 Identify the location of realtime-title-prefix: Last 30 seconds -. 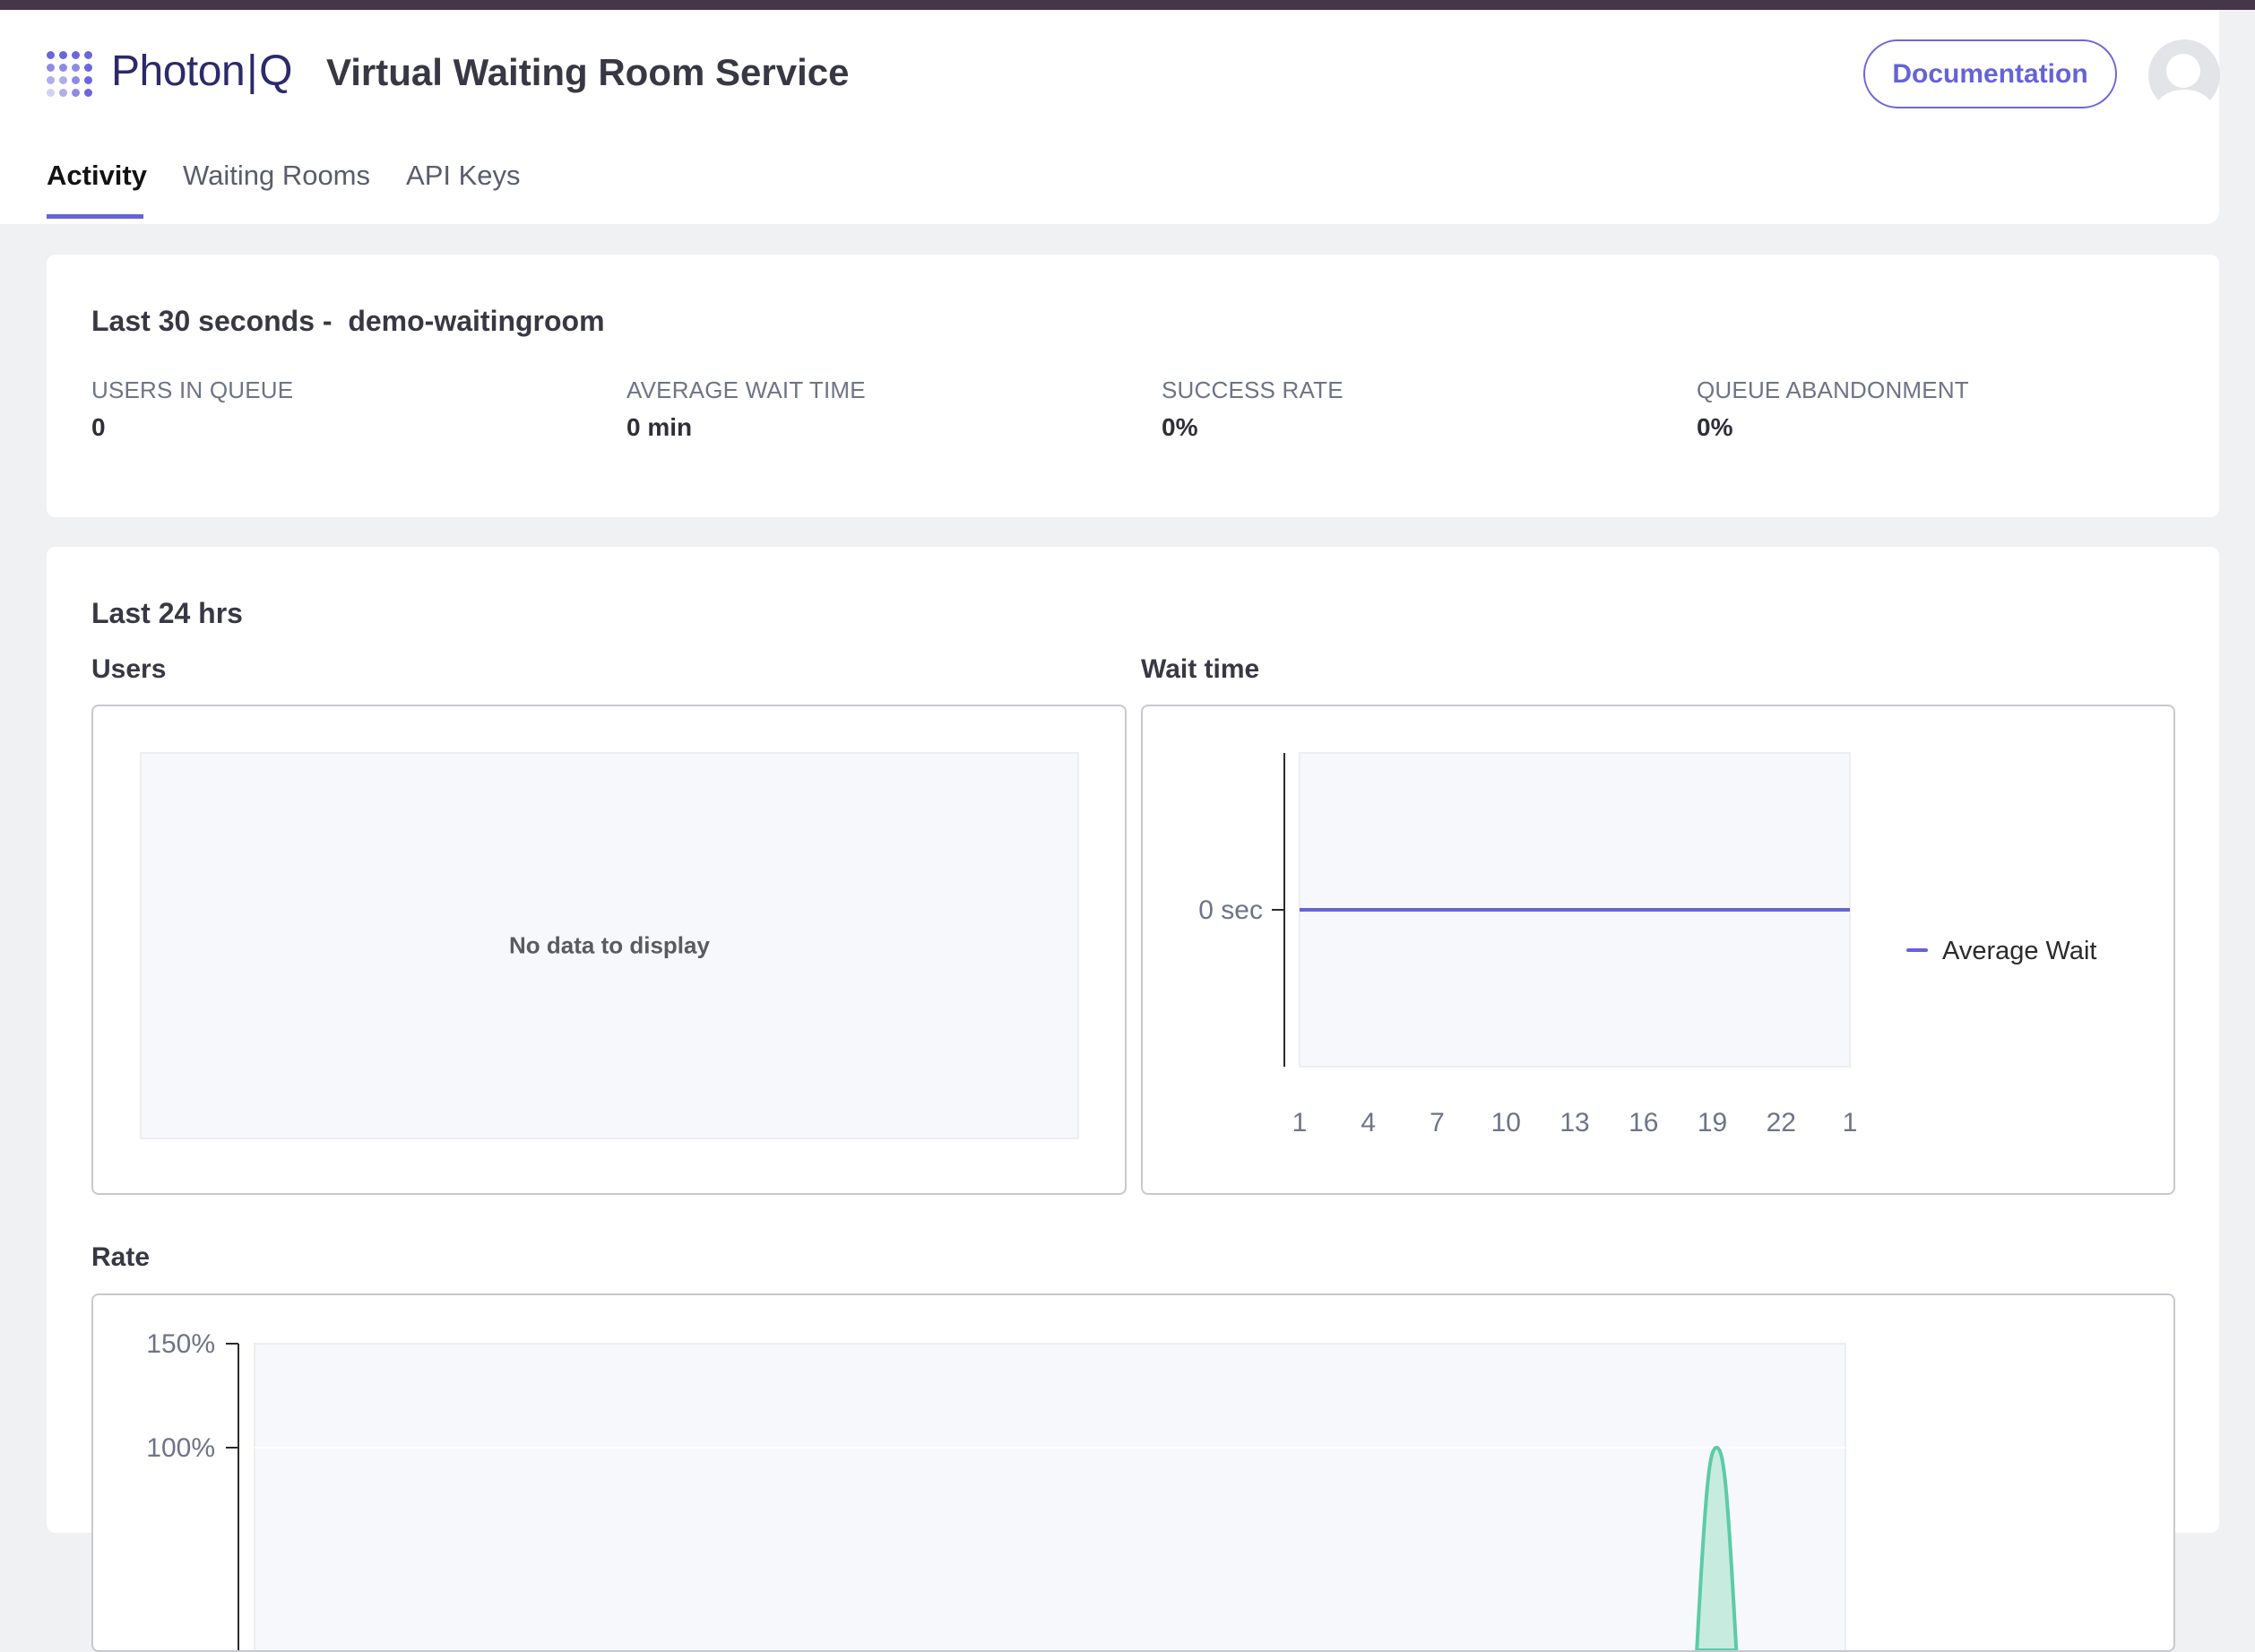
(216, 321).